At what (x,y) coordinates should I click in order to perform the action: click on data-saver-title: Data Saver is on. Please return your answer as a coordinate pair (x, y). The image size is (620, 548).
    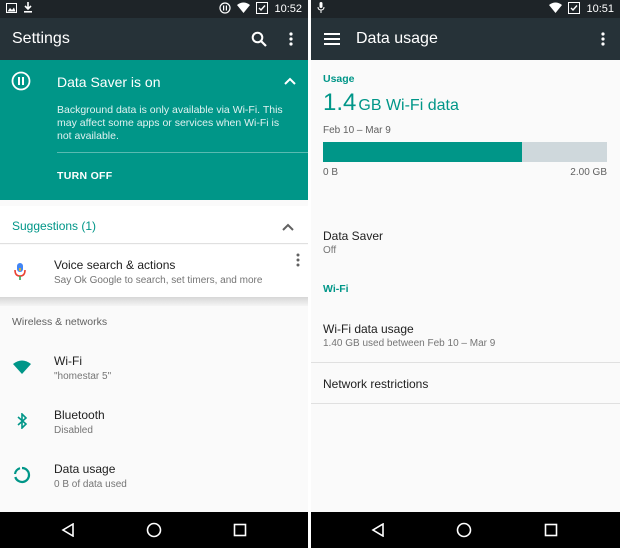
    Looking at the image, I should click on (109, 82).